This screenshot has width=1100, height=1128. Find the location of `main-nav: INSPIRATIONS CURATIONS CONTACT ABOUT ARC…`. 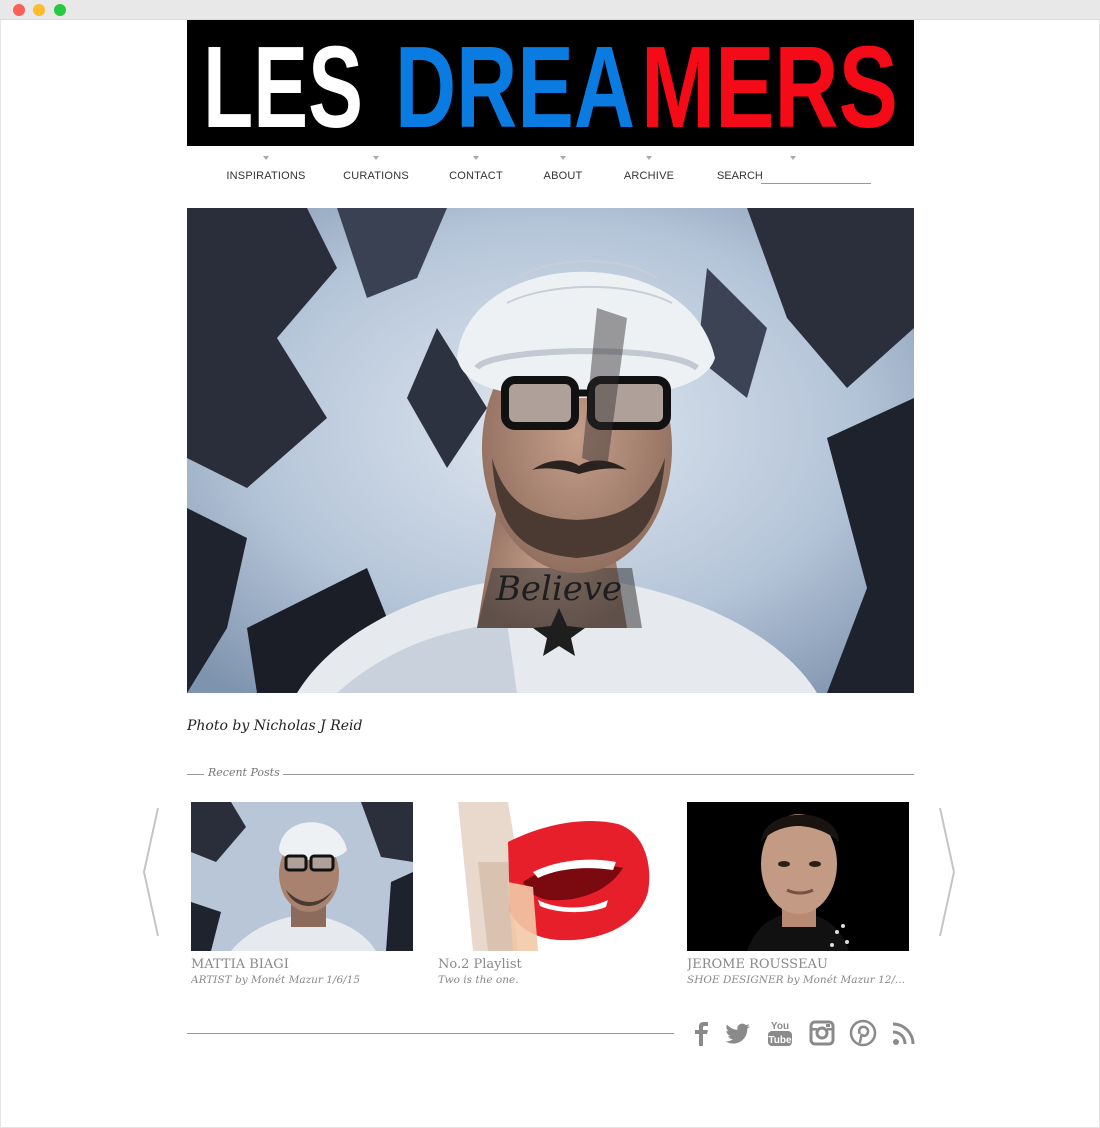

main-nav: INSPIRATIONS CURATIONS CONTACT ABOUT ARC… is located at coordinates (550, 175).